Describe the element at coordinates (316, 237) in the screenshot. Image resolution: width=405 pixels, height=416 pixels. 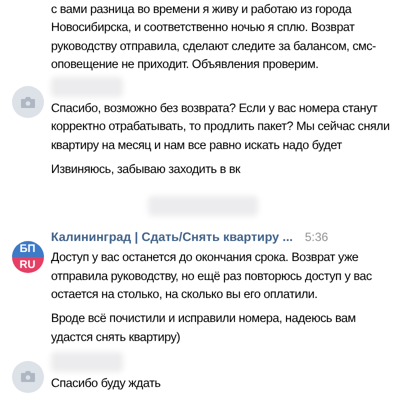
I see `message-time: 5:36` at that location.